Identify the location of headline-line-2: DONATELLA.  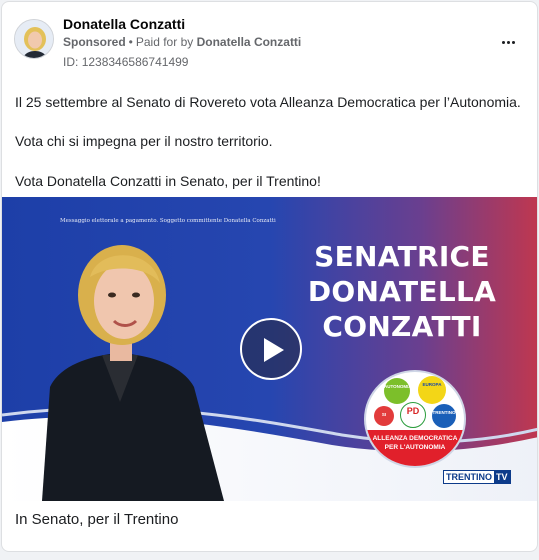
(402, 291).